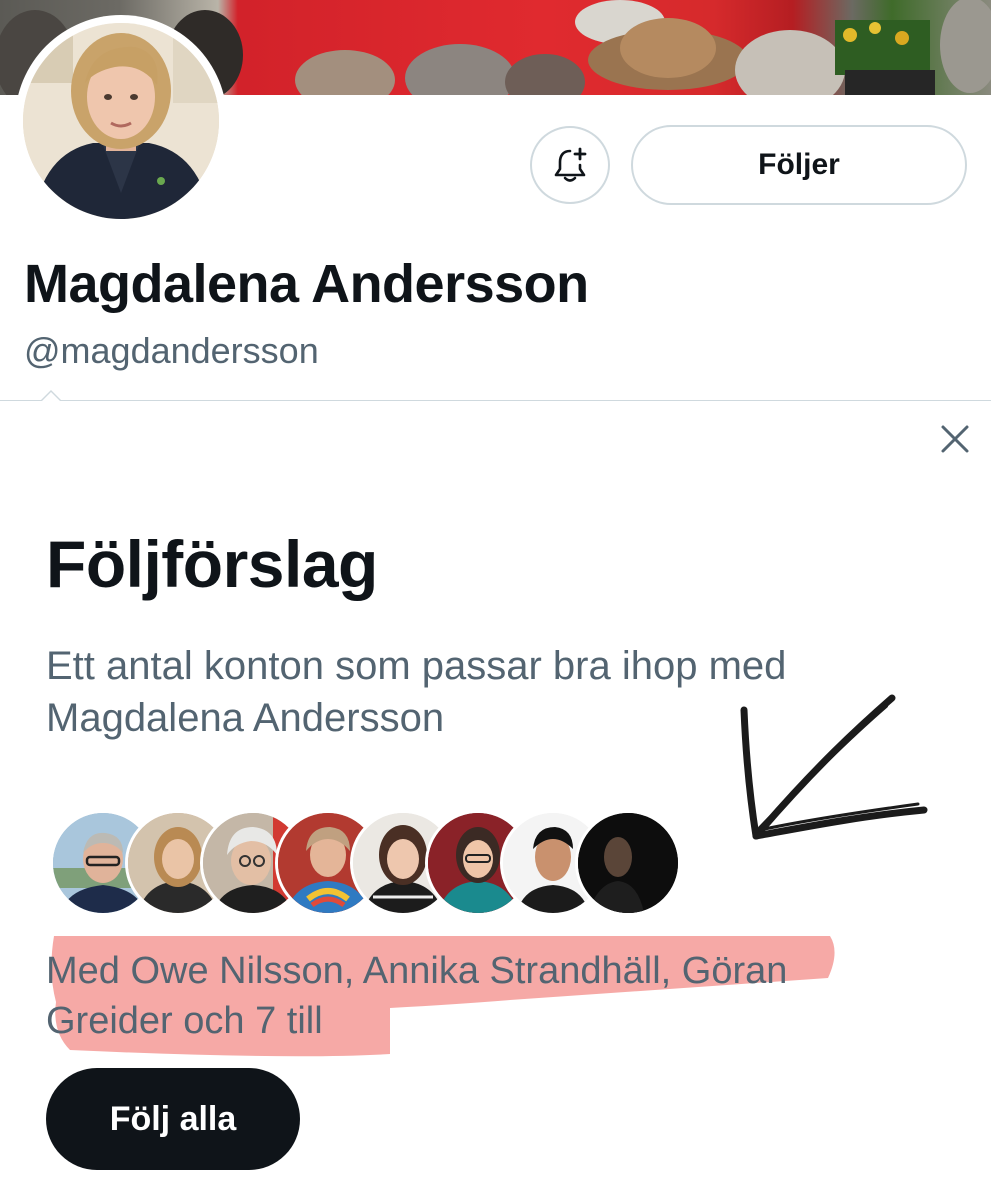 The width and height of the screenshot is (991, 1200). I want to click on following-button: Följer, so click(799, 165).